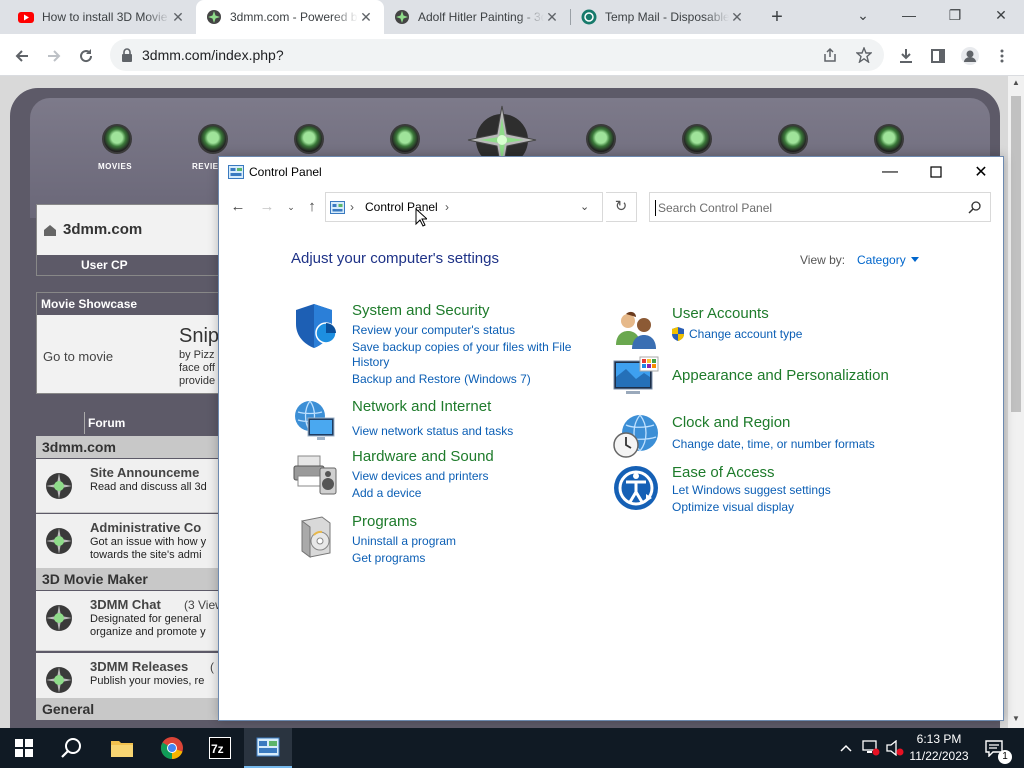 The height and width of the screenshot is (768, 1024). What do you see at coordinates (938, 56) in the screenshot?
I see `side-panel-button` at bounding box center [938, 56].